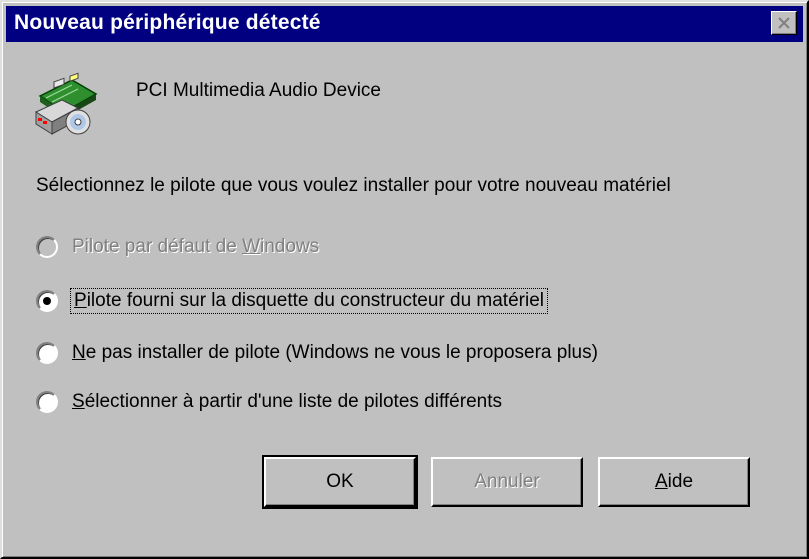 Image resolution: width=809 pixels, height=559 pixels. What do you see at coordinates (404, 24) in the screenshot?
I see `title-bar: Nouveau périphérique détecté` at bounding box center [404, 24].